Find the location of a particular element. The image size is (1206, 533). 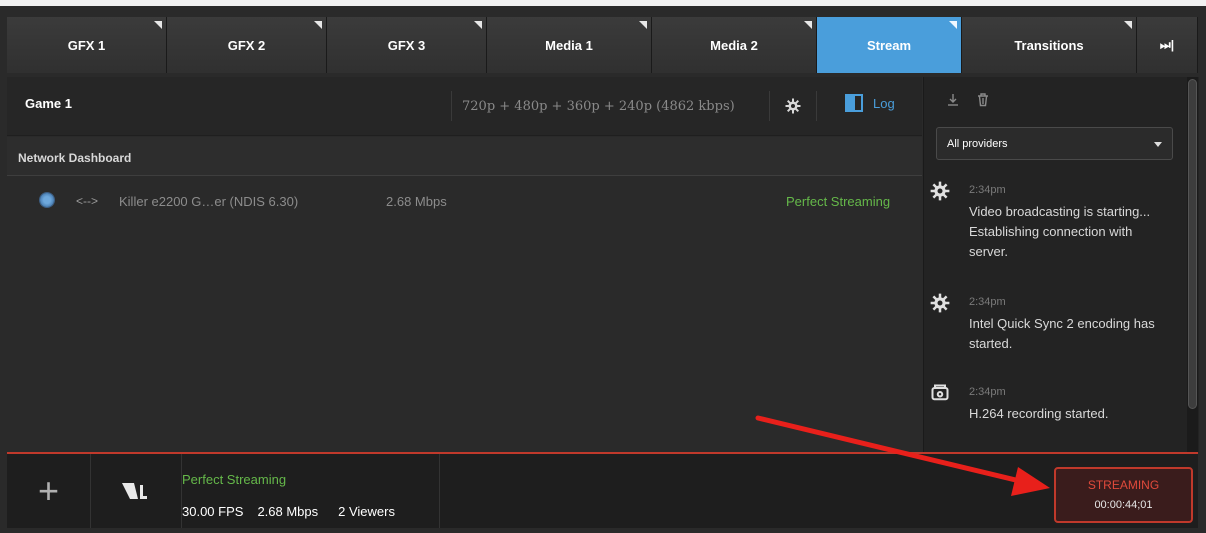

bidirectional-icon: <--> is located at coordinates (87, 201).